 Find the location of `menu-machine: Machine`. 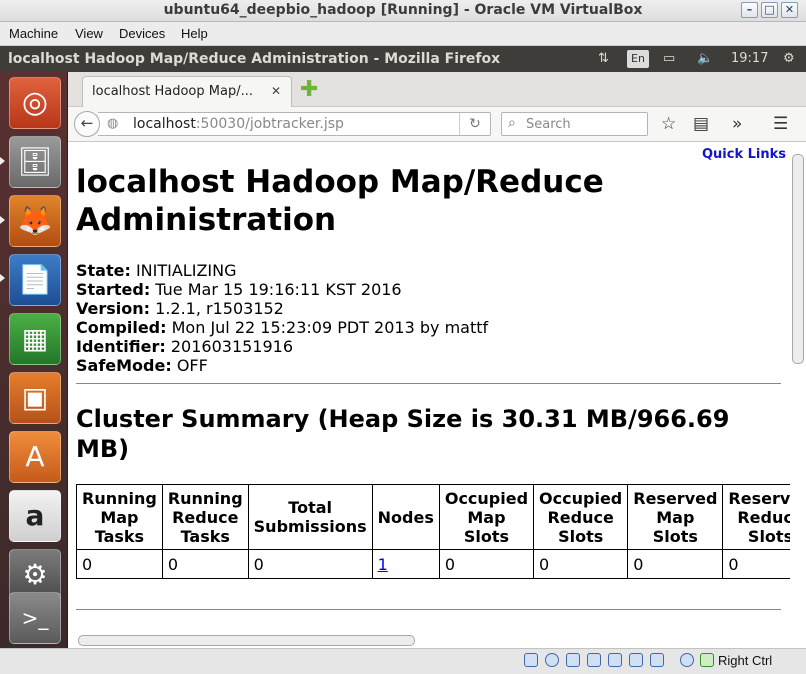

menu-machine: Machine is located at coordinates (33, 33).